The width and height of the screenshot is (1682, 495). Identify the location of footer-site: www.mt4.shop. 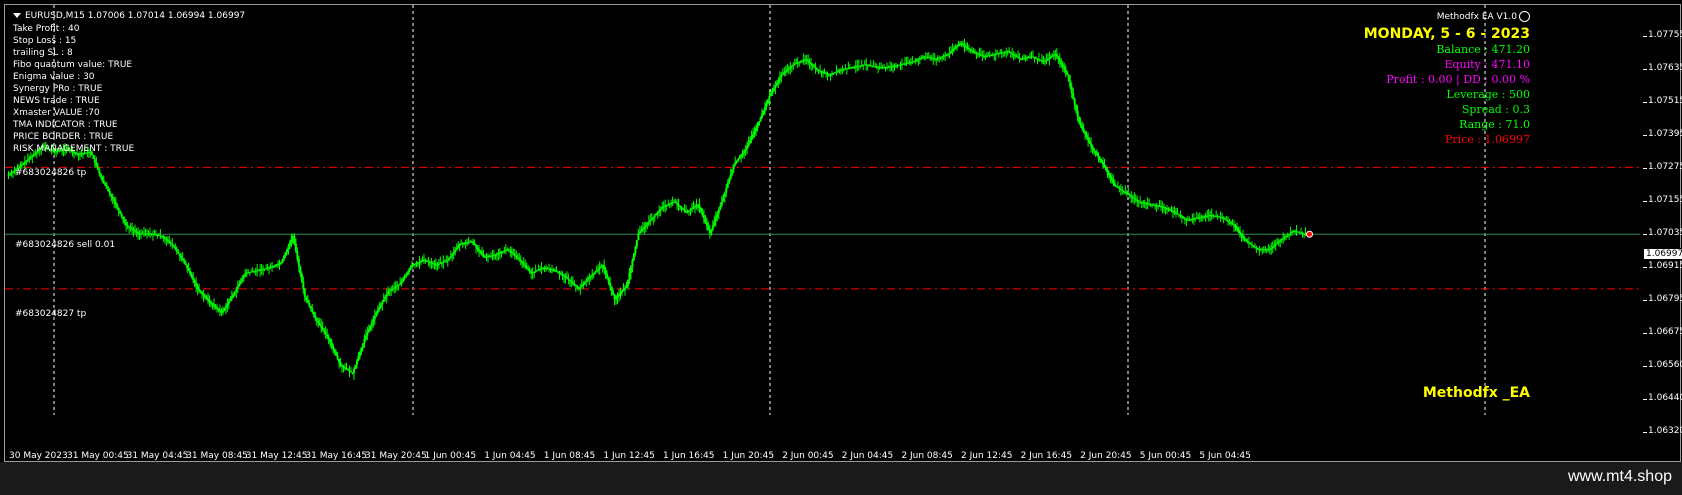
(1620, 477).